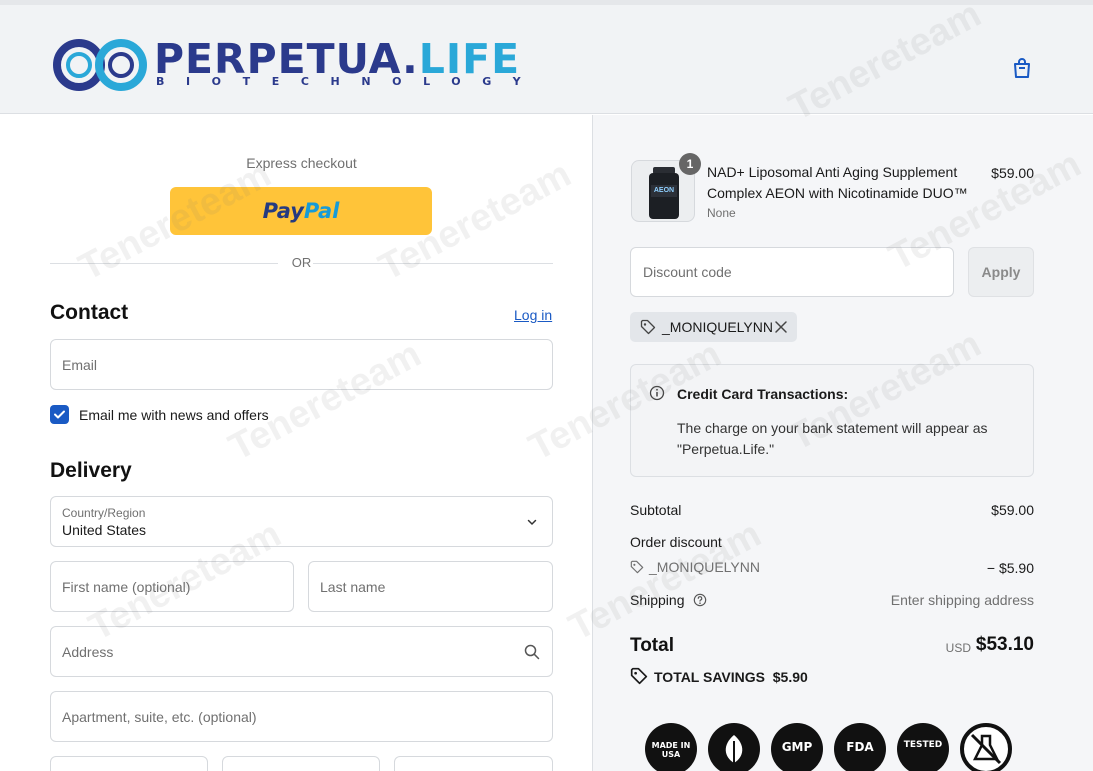 This screenshot has height=771, width=1093. I want to click on checkmark-icon, so click(59, 414).